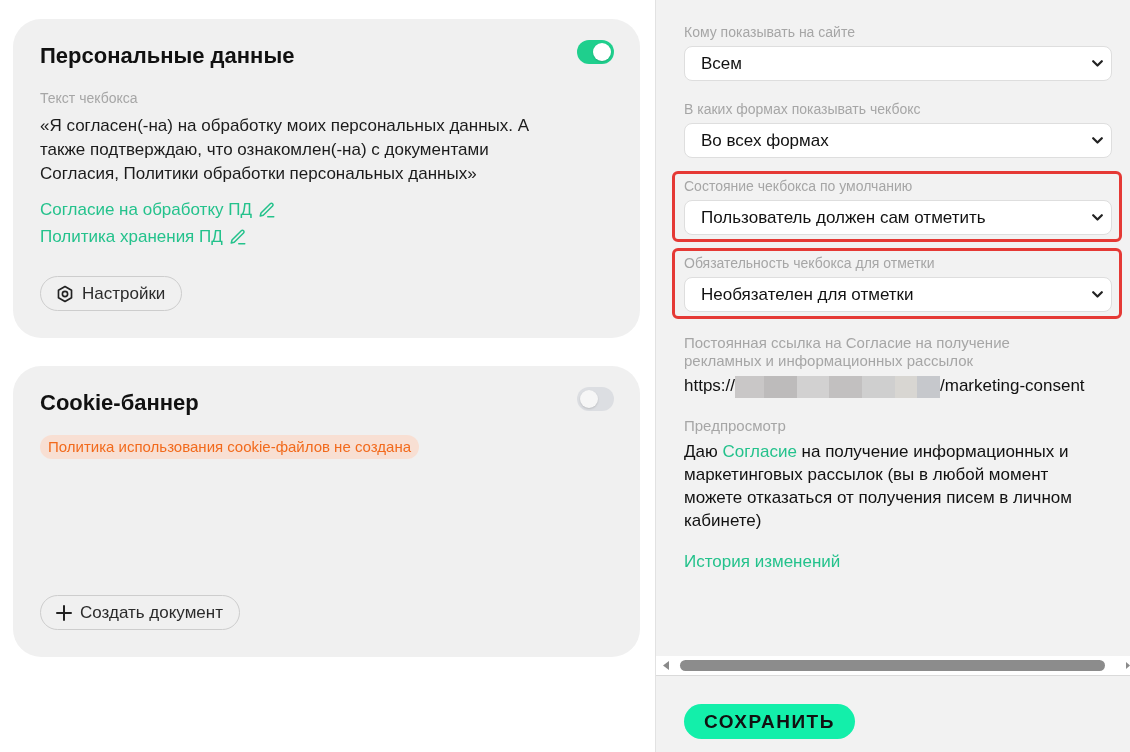  Describe the element at coordinates (898, 140) in the screenshot. I see `dropdown: Во всех формах` at that location.